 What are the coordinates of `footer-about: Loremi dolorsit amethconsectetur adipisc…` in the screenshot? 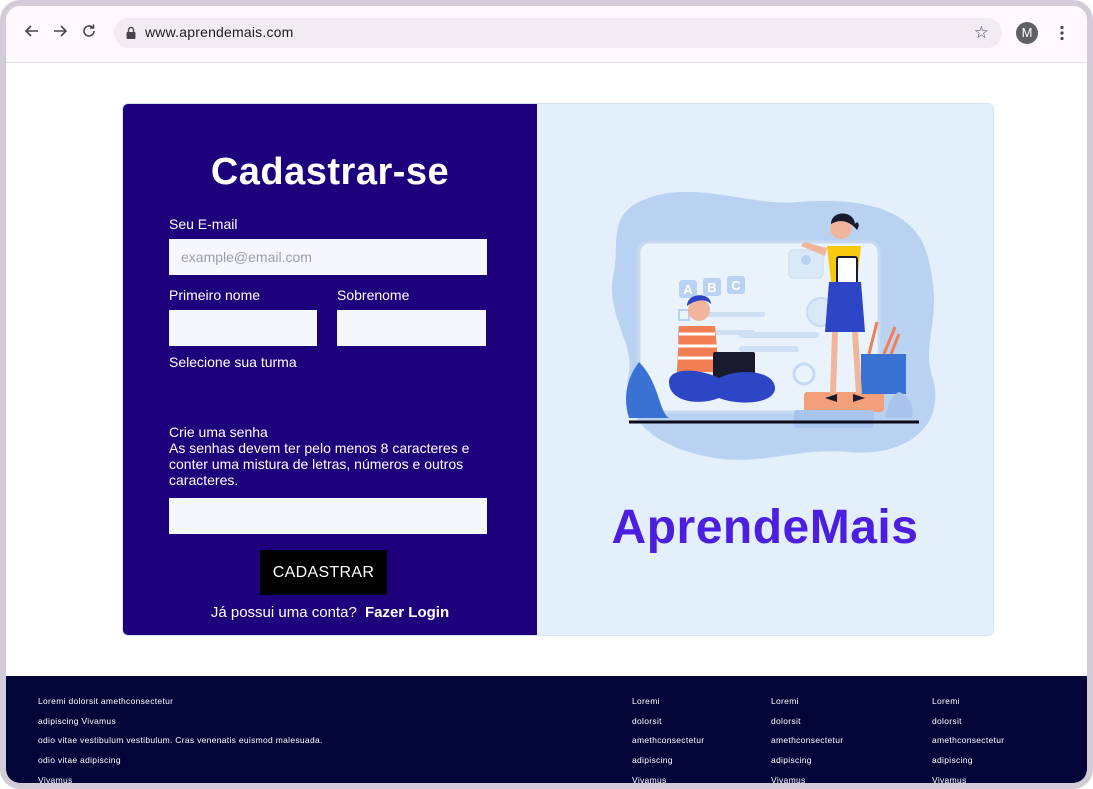 It's located at (180, 740).